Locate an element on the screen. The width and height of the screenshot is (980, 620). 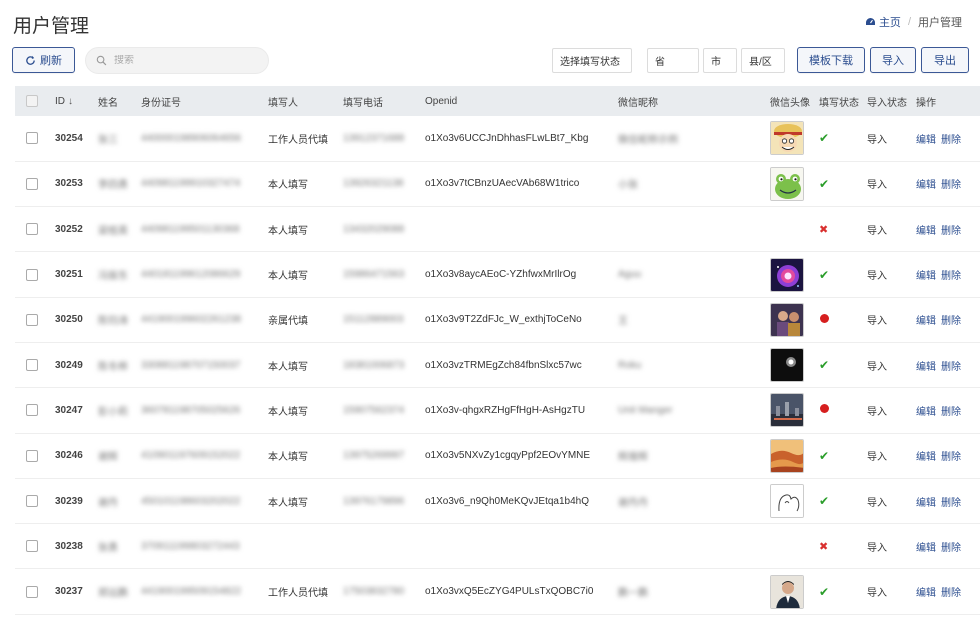
cell-idno: 370911199803272443 is located at coordinates (190, 546).